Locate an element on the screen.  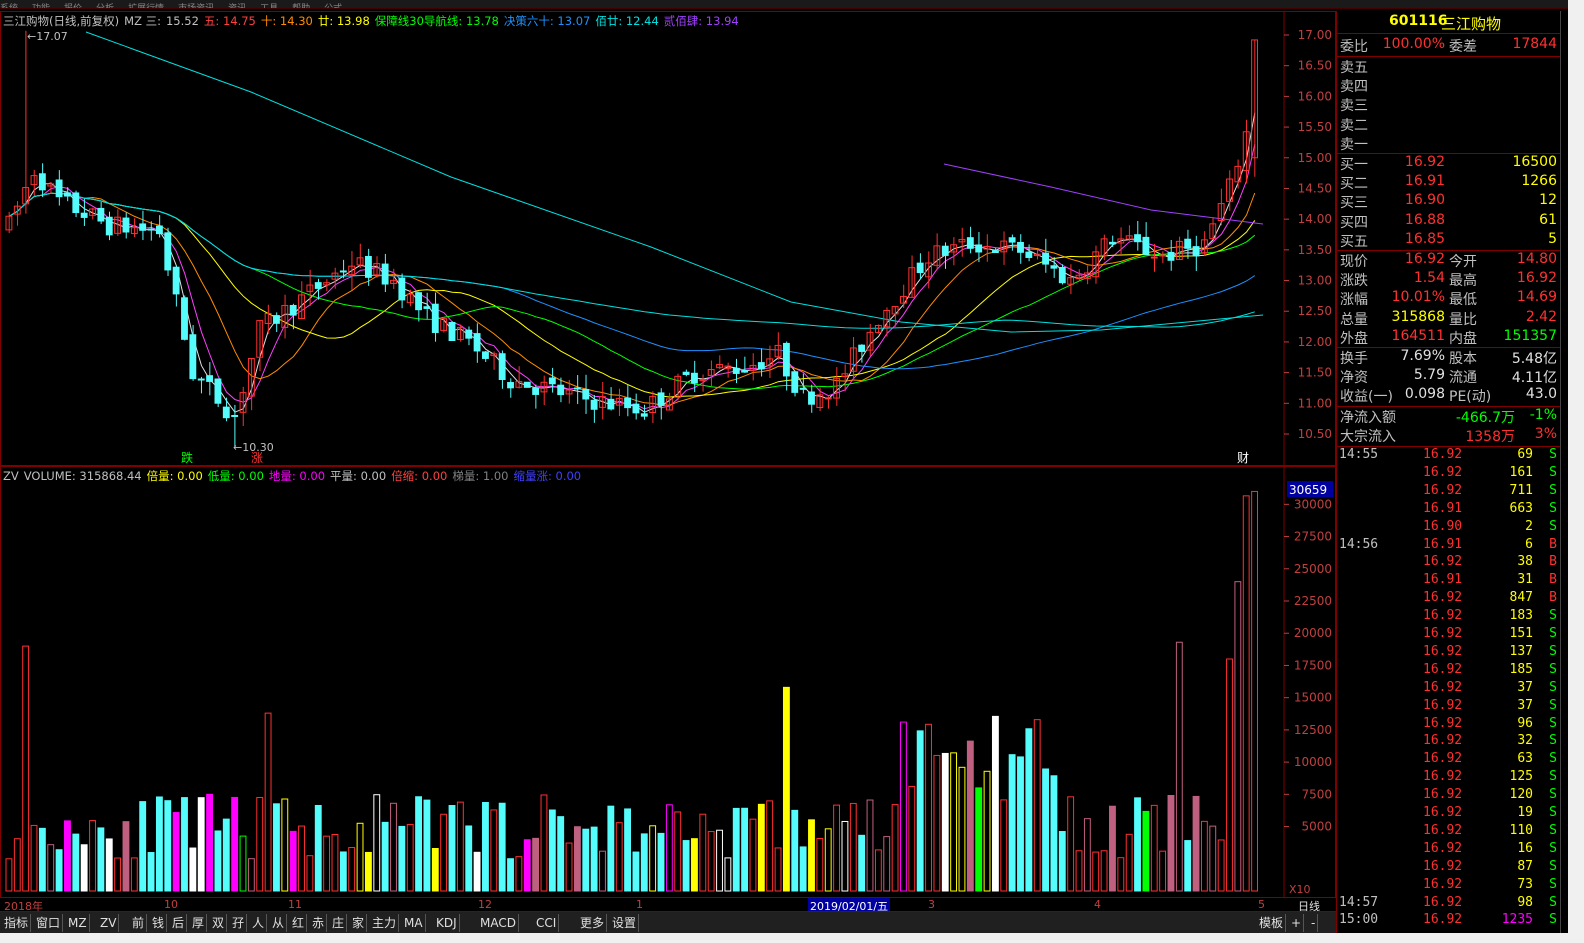
quote-row: 买二 16.91 1266 is located at coordinates (1449, 182).